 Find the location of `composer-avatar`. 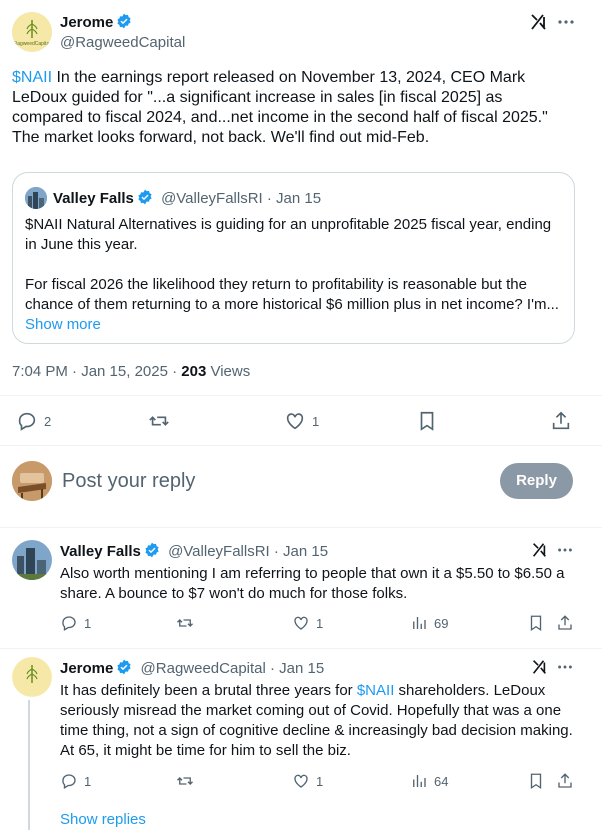

composer-avatar is located at coordinates (32, 481).